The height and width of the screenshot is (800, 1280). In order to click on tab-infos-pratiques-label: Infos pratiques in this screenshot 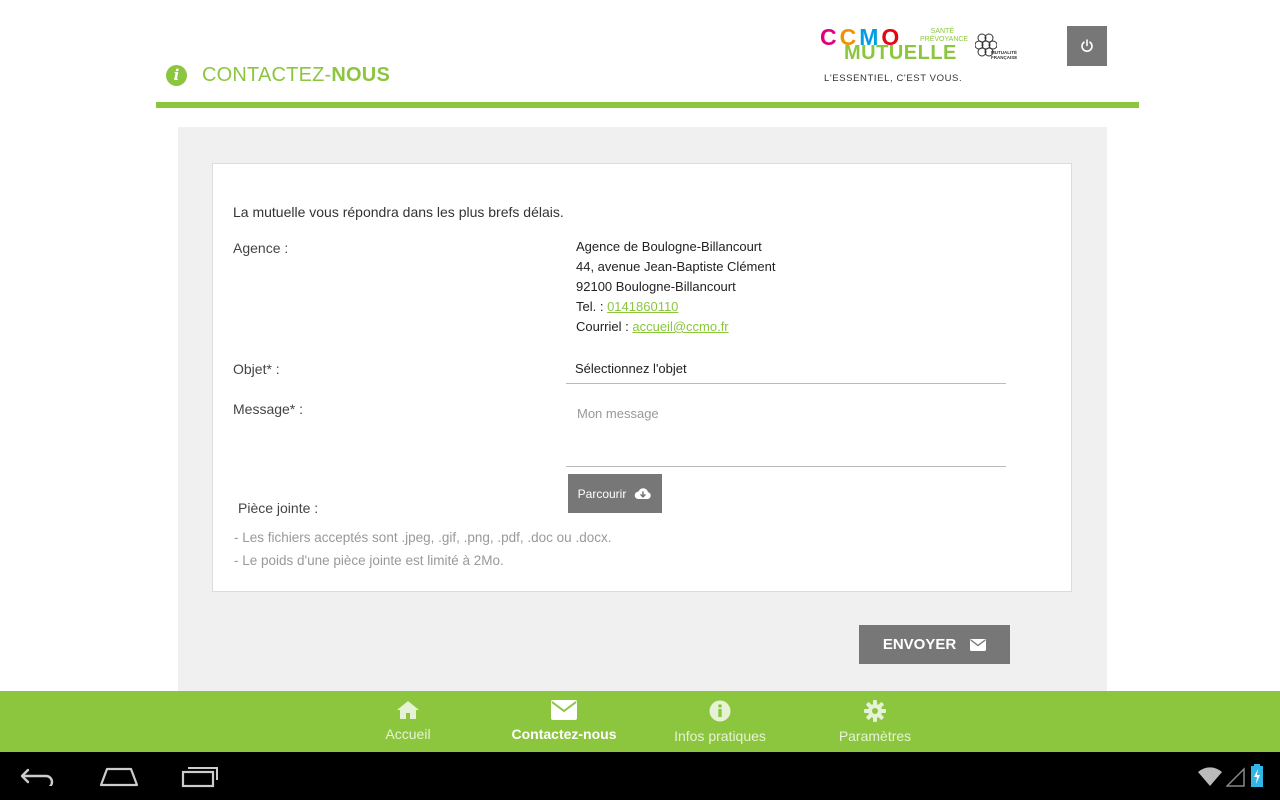, I will do `click(720, 736)`.